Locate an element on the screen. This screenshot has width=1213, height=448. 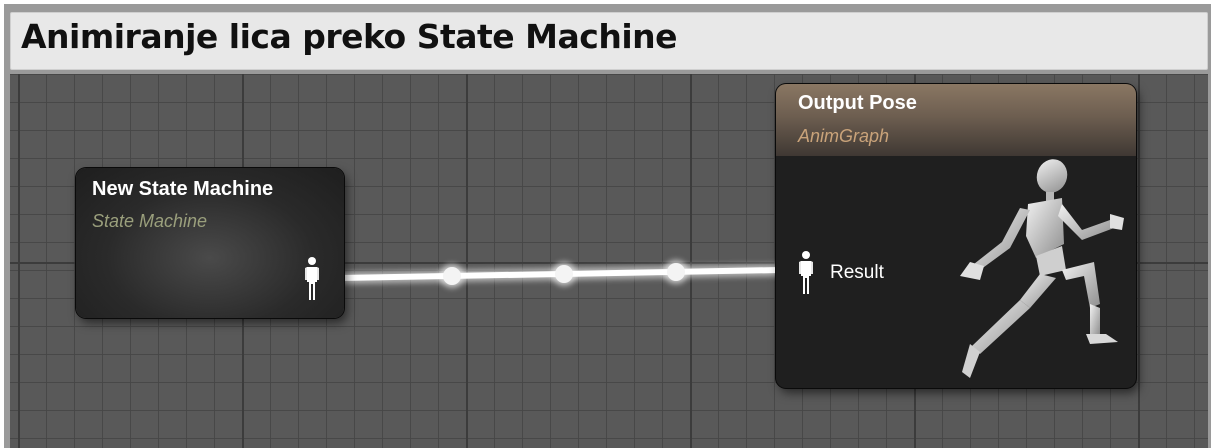
output-pose-node-title: Output Pose is located at coordinates (857, 103).